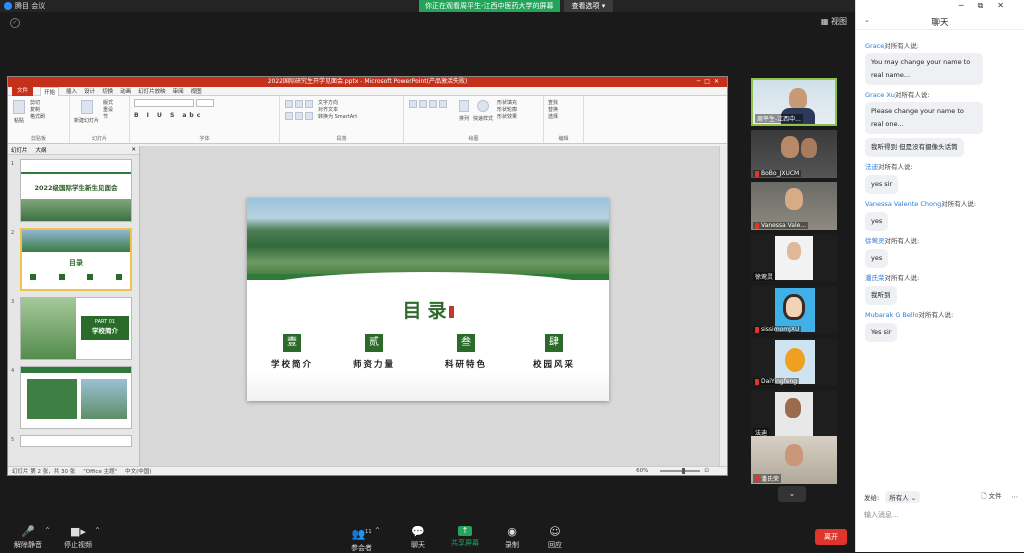  Describe the element at coordinates (463, 119) in the screenshot. I see `arrange-label: 排列` at that location.